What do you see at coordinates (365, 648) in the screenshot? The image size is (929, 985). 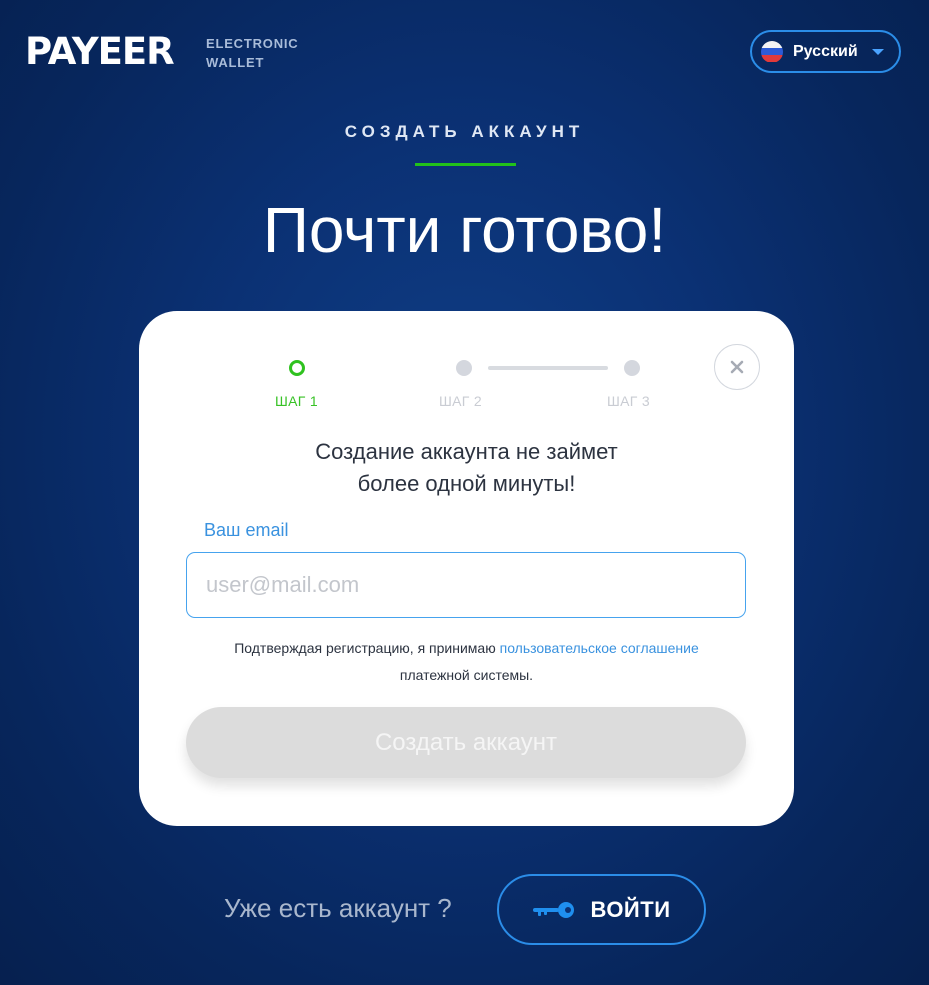 I see `terms-prefix: Подтверждая регистрацию, я принимаю` at bounding box center [365, 648].